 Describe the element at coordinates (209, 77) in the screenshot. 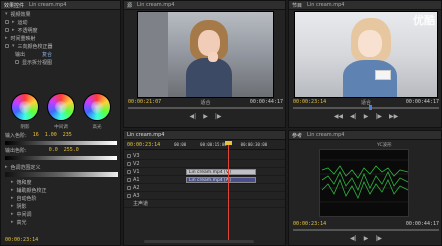

I see `person-body` at that location.